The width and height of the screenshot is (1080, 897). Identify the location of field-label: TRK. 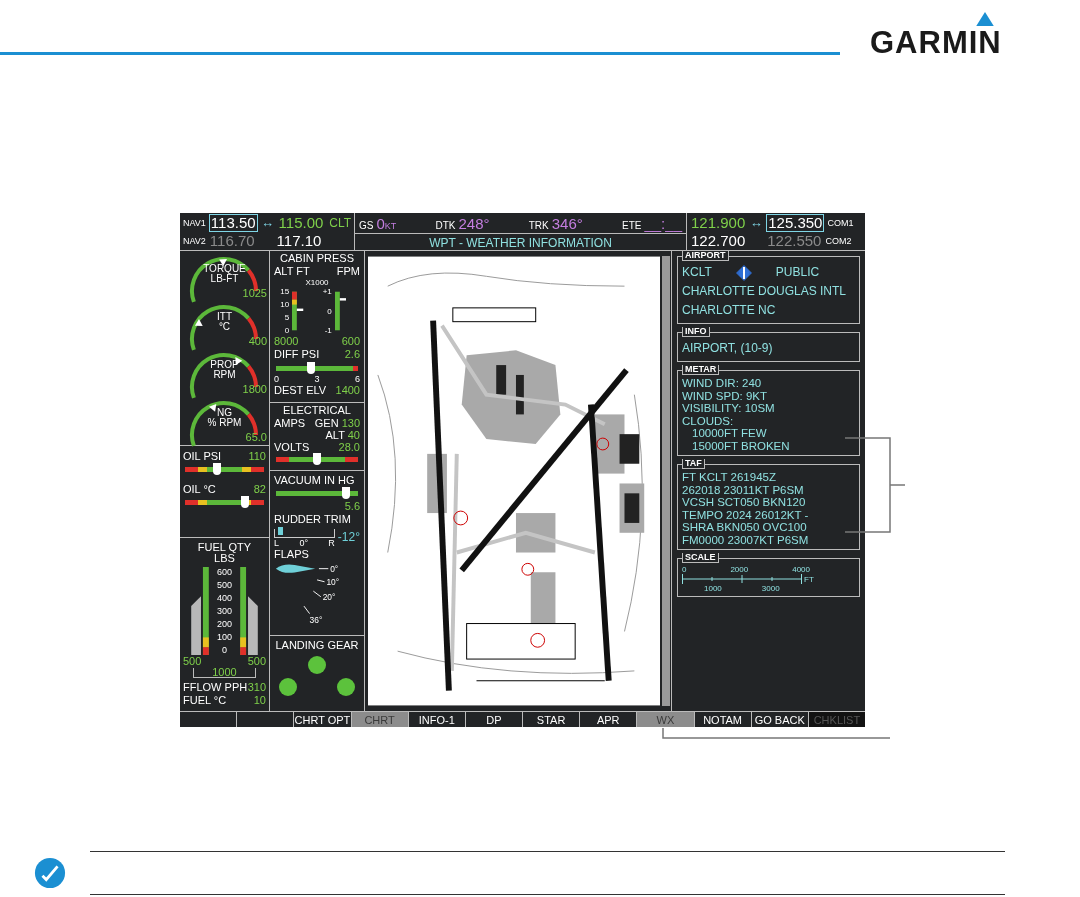
(538, 225).